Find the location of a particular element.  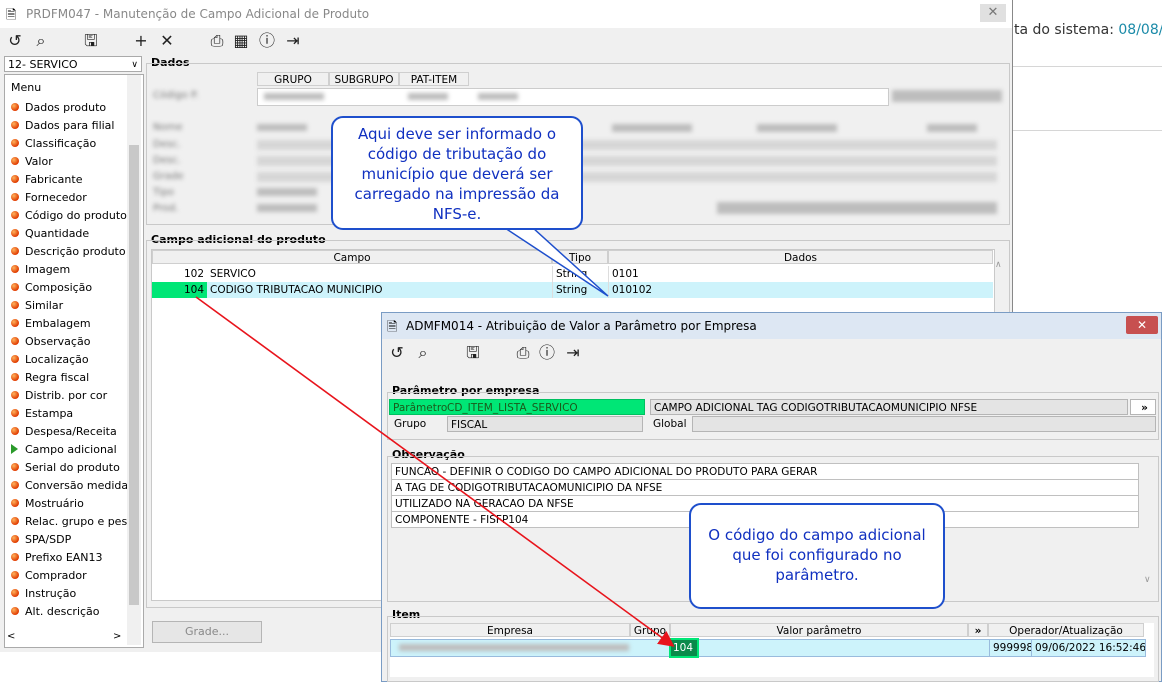

search-icon: ⌕ is located at coordinates (423, 353).